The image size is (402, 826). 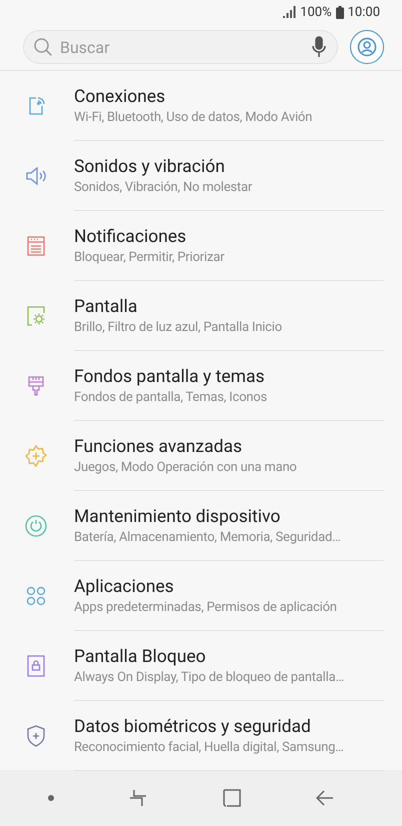 What do you see at coordinates (185, 467) in the screenshot?
I see `setting-subtitle: Juegos, Modo Operación con una mano` at bounding box center [185, 467].